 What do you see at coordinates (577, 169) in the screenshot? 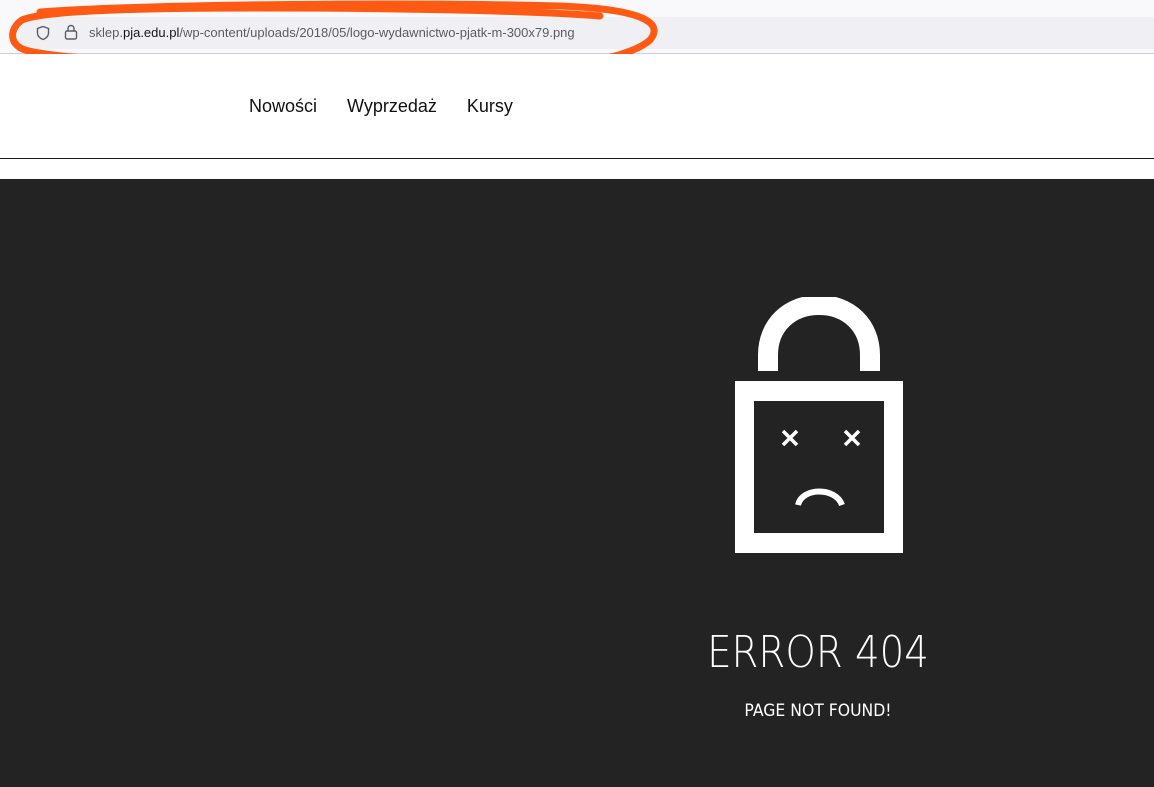
I see `header-spacer` at bounding box center [577, 169].